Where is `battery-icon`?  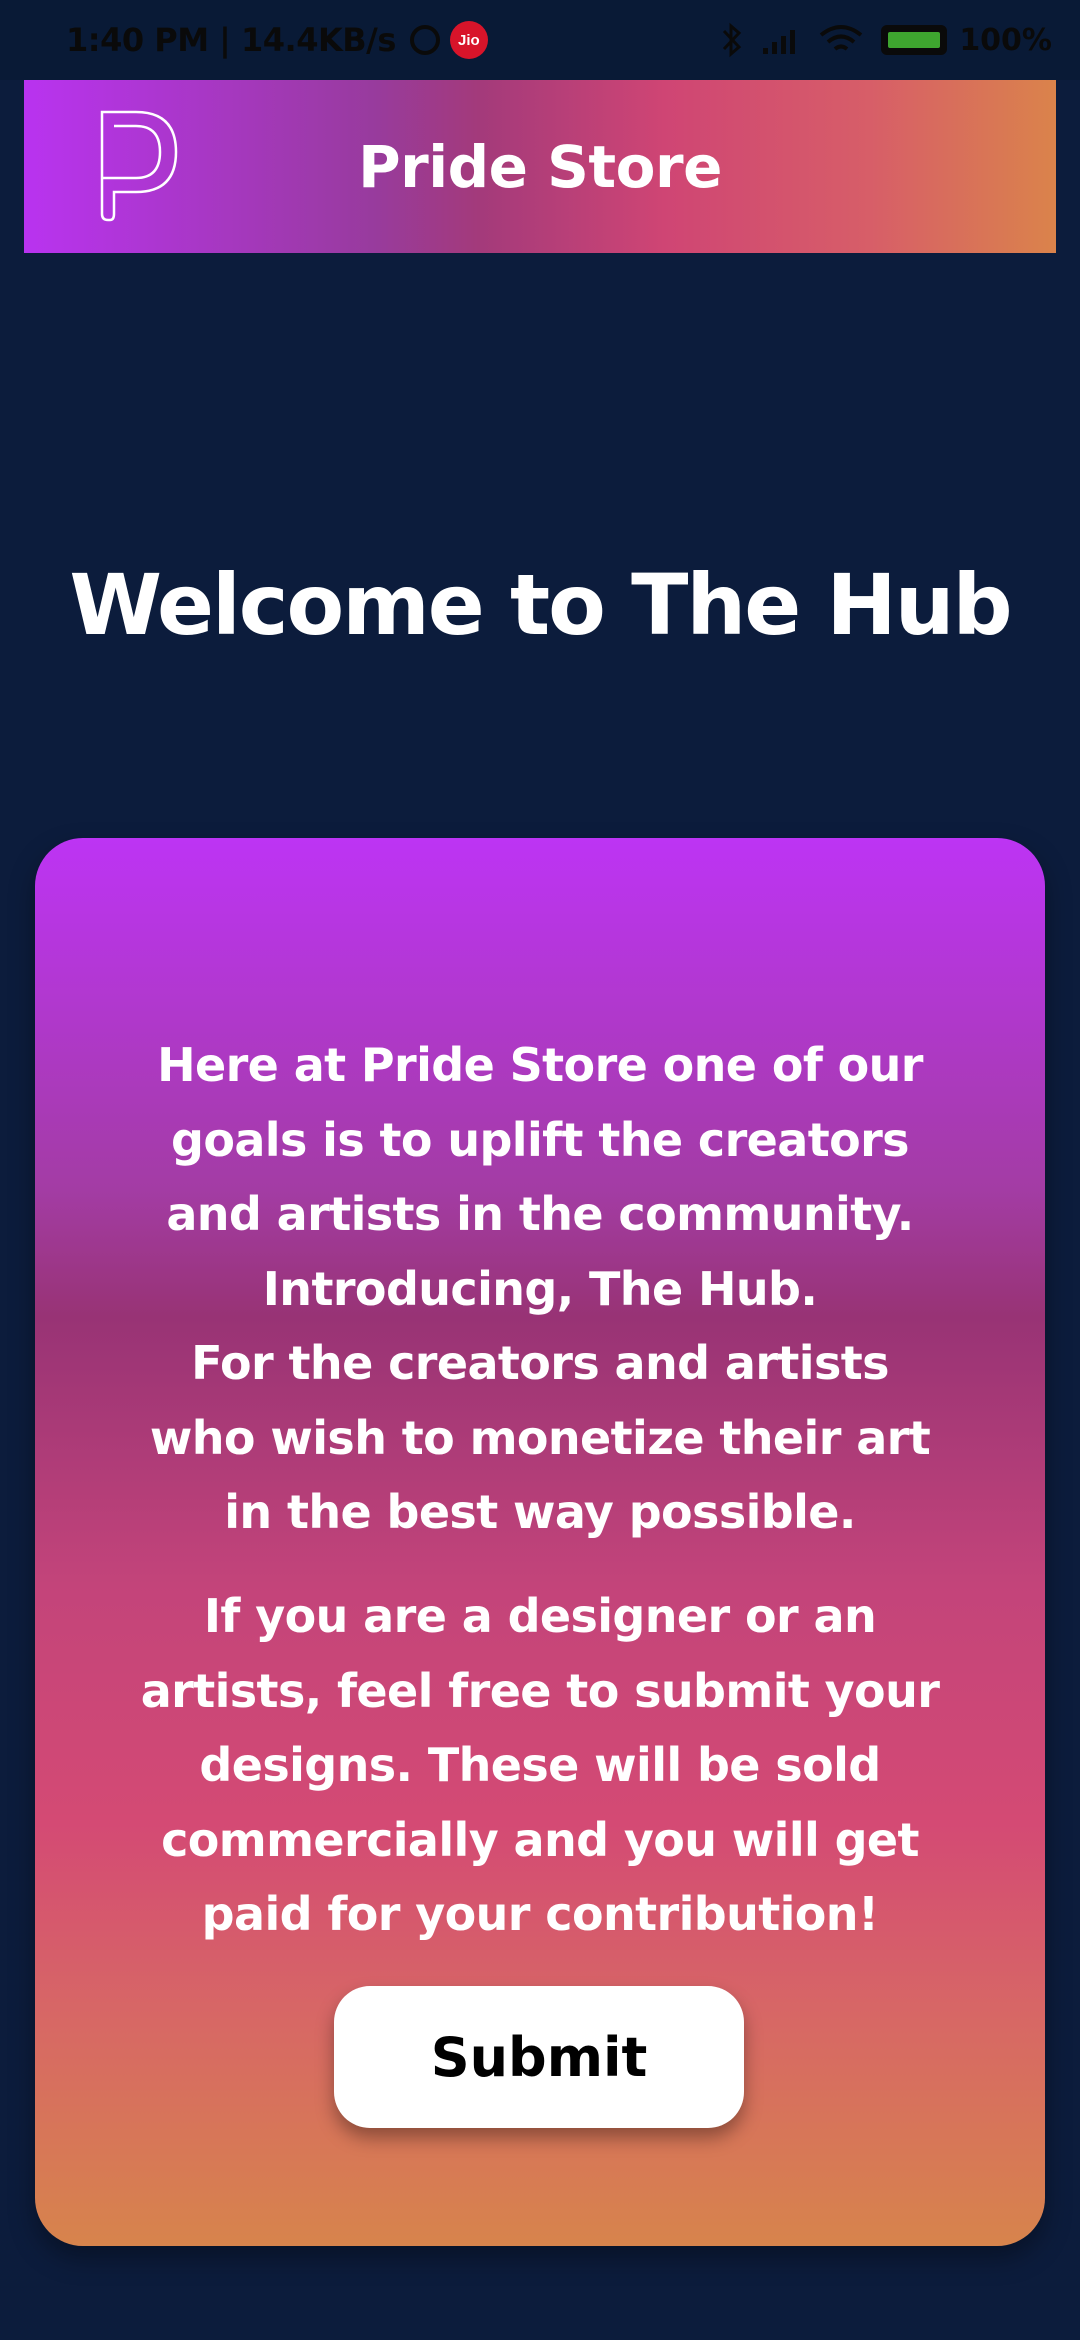
battery-icon is located at coordinates (914, 40).